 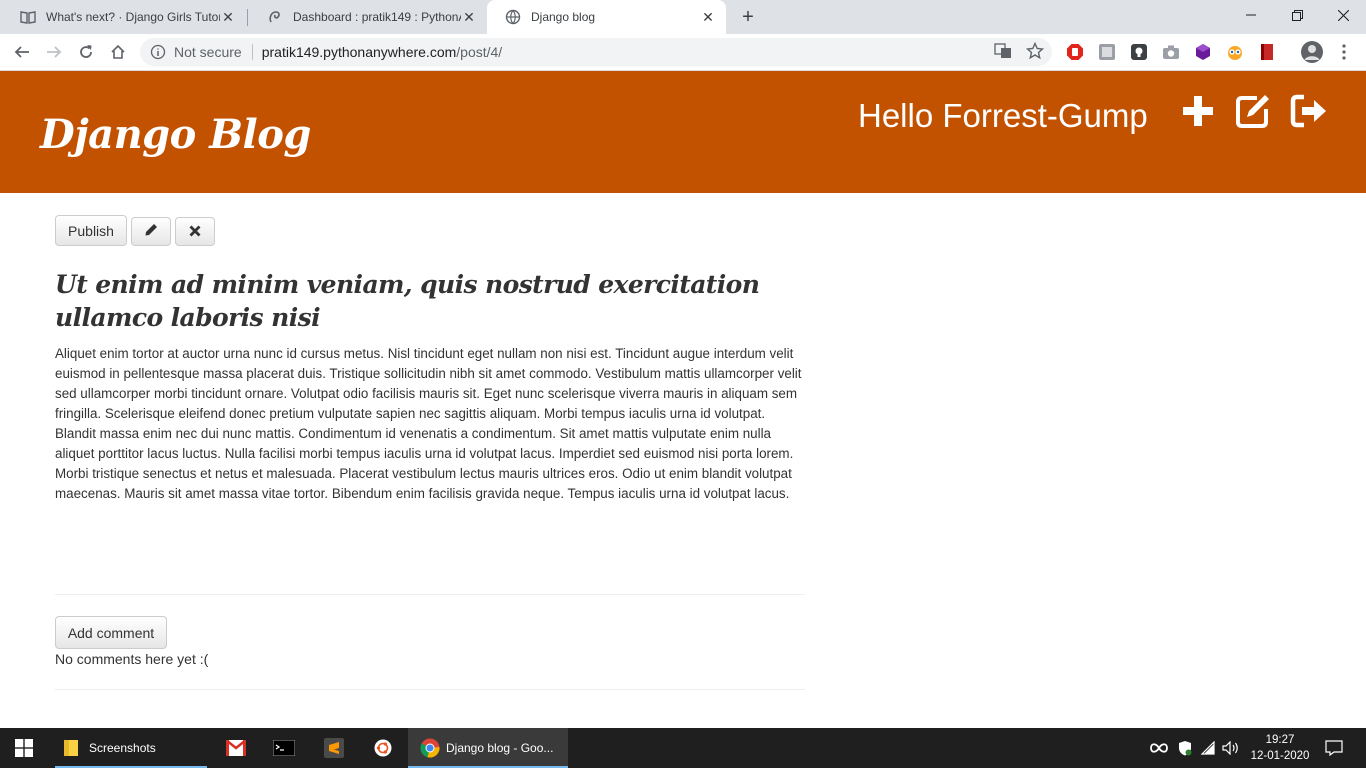 I want to click on profile-avatar-icon, so click(x=1312, y=52).